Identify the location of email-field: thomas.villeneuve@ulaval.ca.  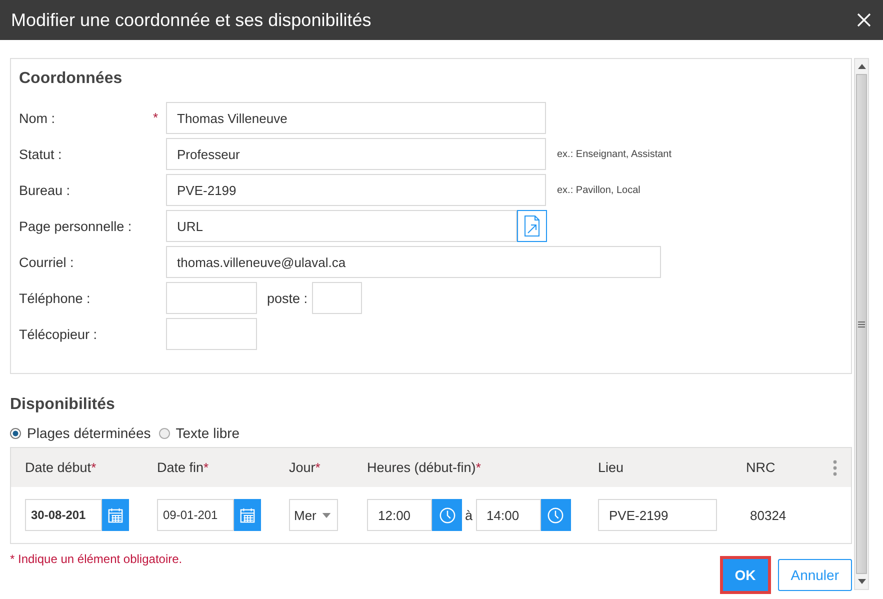
(413, 262).